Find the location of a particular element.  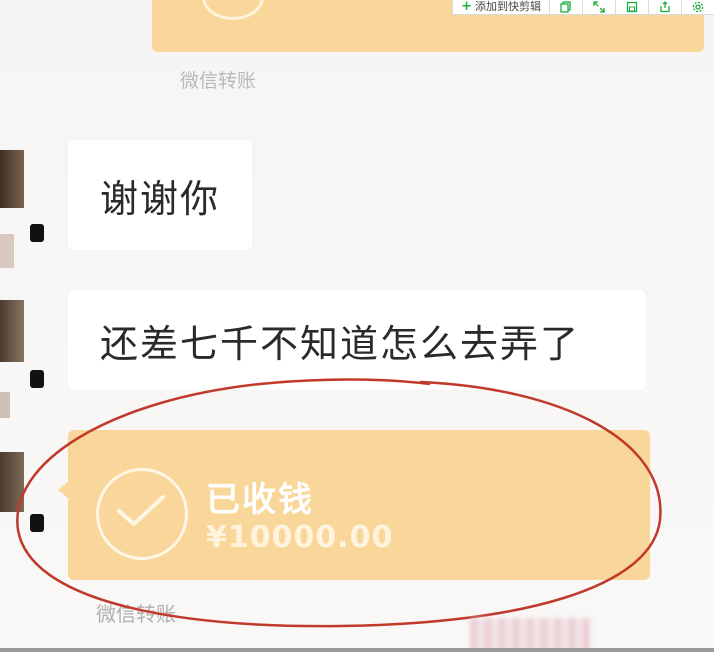

clip-toolbar: + 添加到快剪辑 is located at coordinates (583, 7).